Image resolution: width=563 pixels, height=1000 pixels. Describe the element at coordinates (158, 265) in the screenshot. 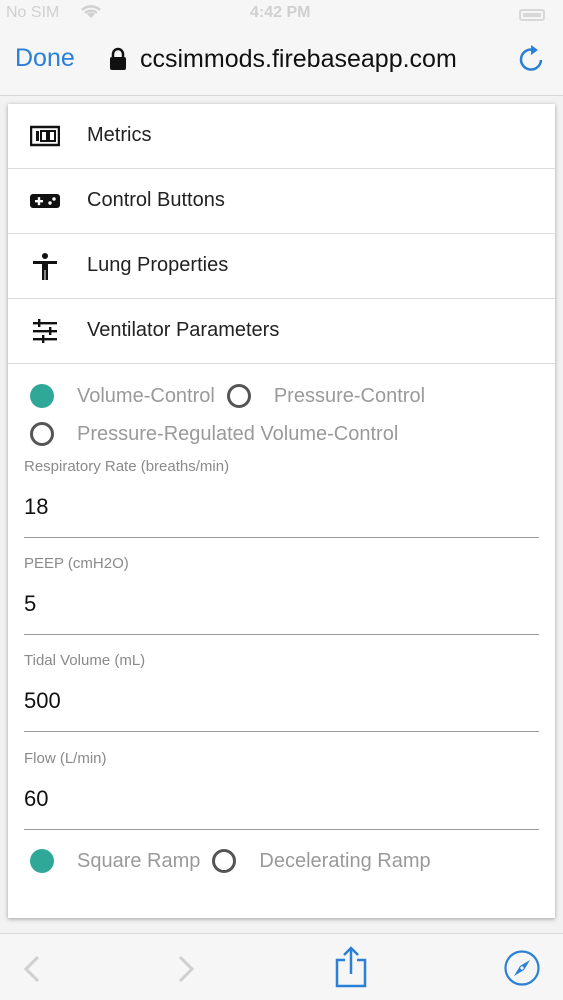

I see `menu-item-label: Lung Properties` at that location.